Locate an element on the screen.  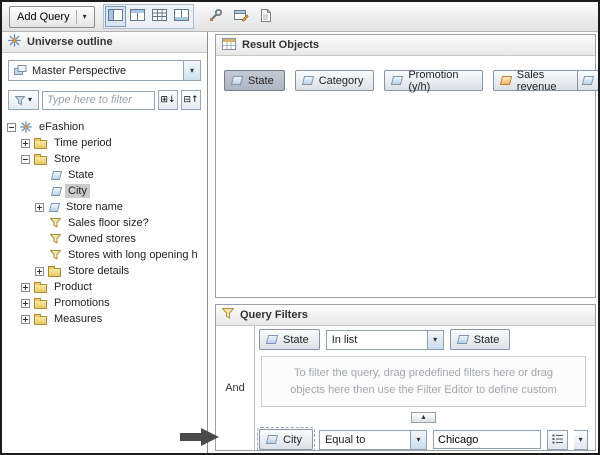
outline-view-button is located at coordinates (115, 16).